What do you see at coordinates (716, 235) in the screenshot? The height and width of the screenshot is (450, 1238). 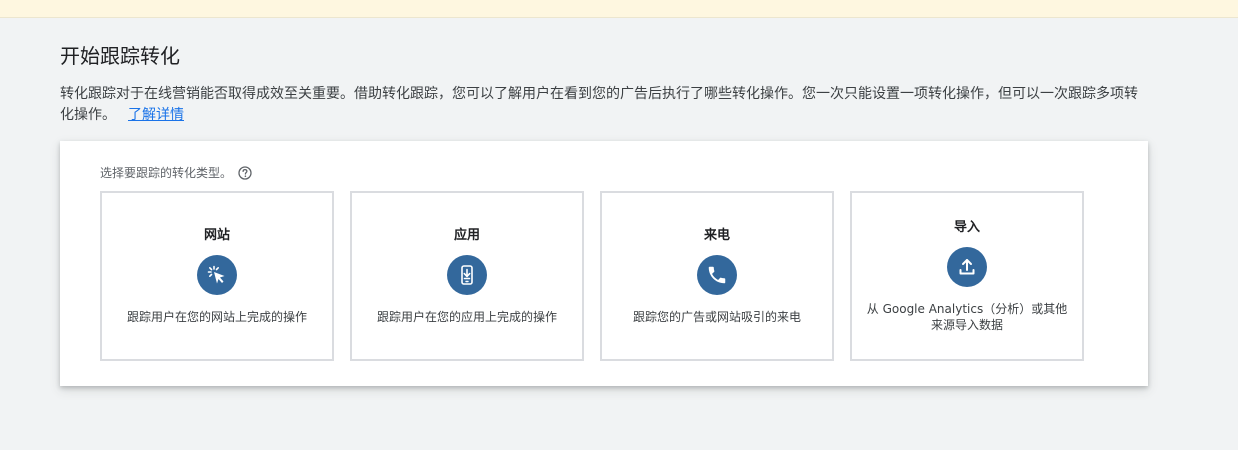 I see `option-title: 来电` at bounding box center [716, 235].